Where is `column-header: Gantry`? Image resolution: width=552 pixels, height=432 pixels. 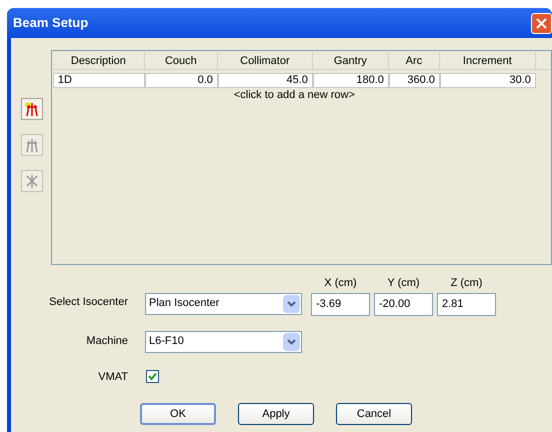 column-header: Gantry is located at coordinates (350, 60).